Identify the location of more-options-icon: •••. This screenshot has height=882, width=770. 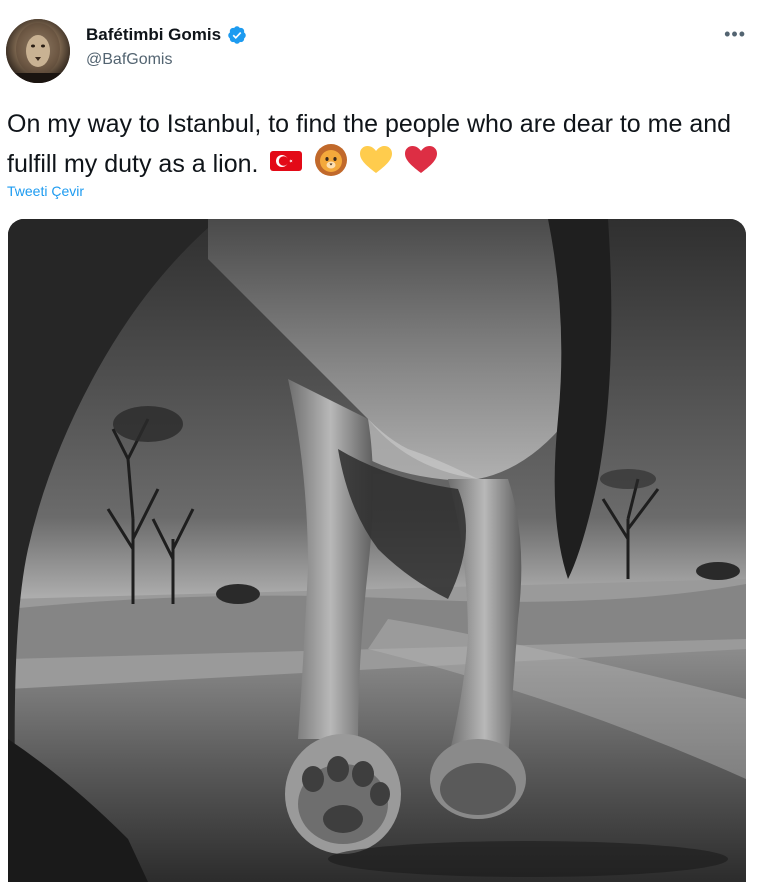
(735, 34).